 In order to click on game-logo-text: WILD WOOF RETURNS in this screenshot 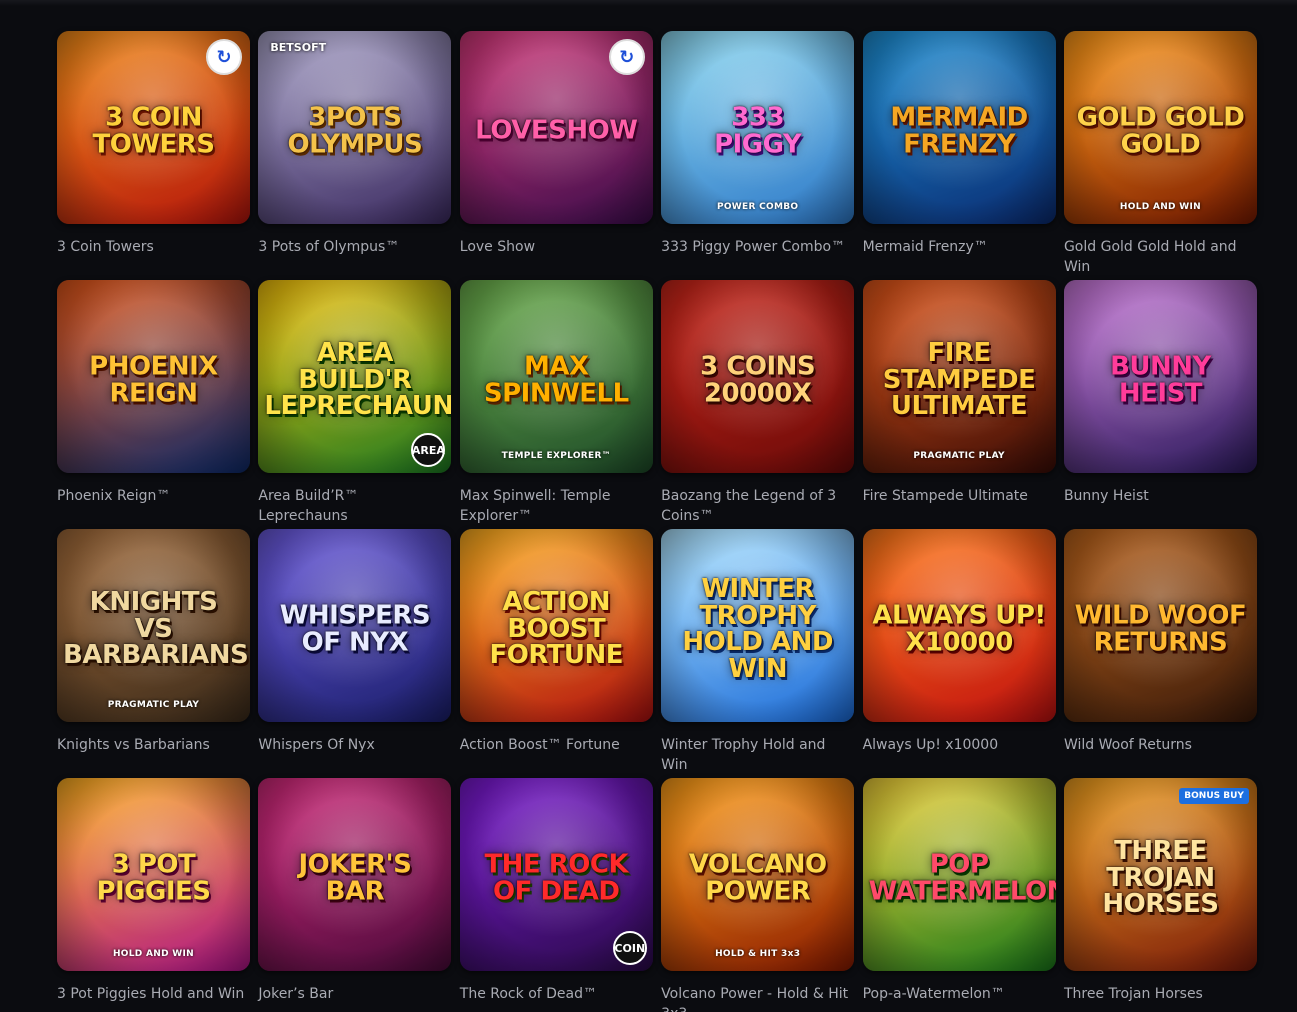, I will do `click(1160, 629)`.